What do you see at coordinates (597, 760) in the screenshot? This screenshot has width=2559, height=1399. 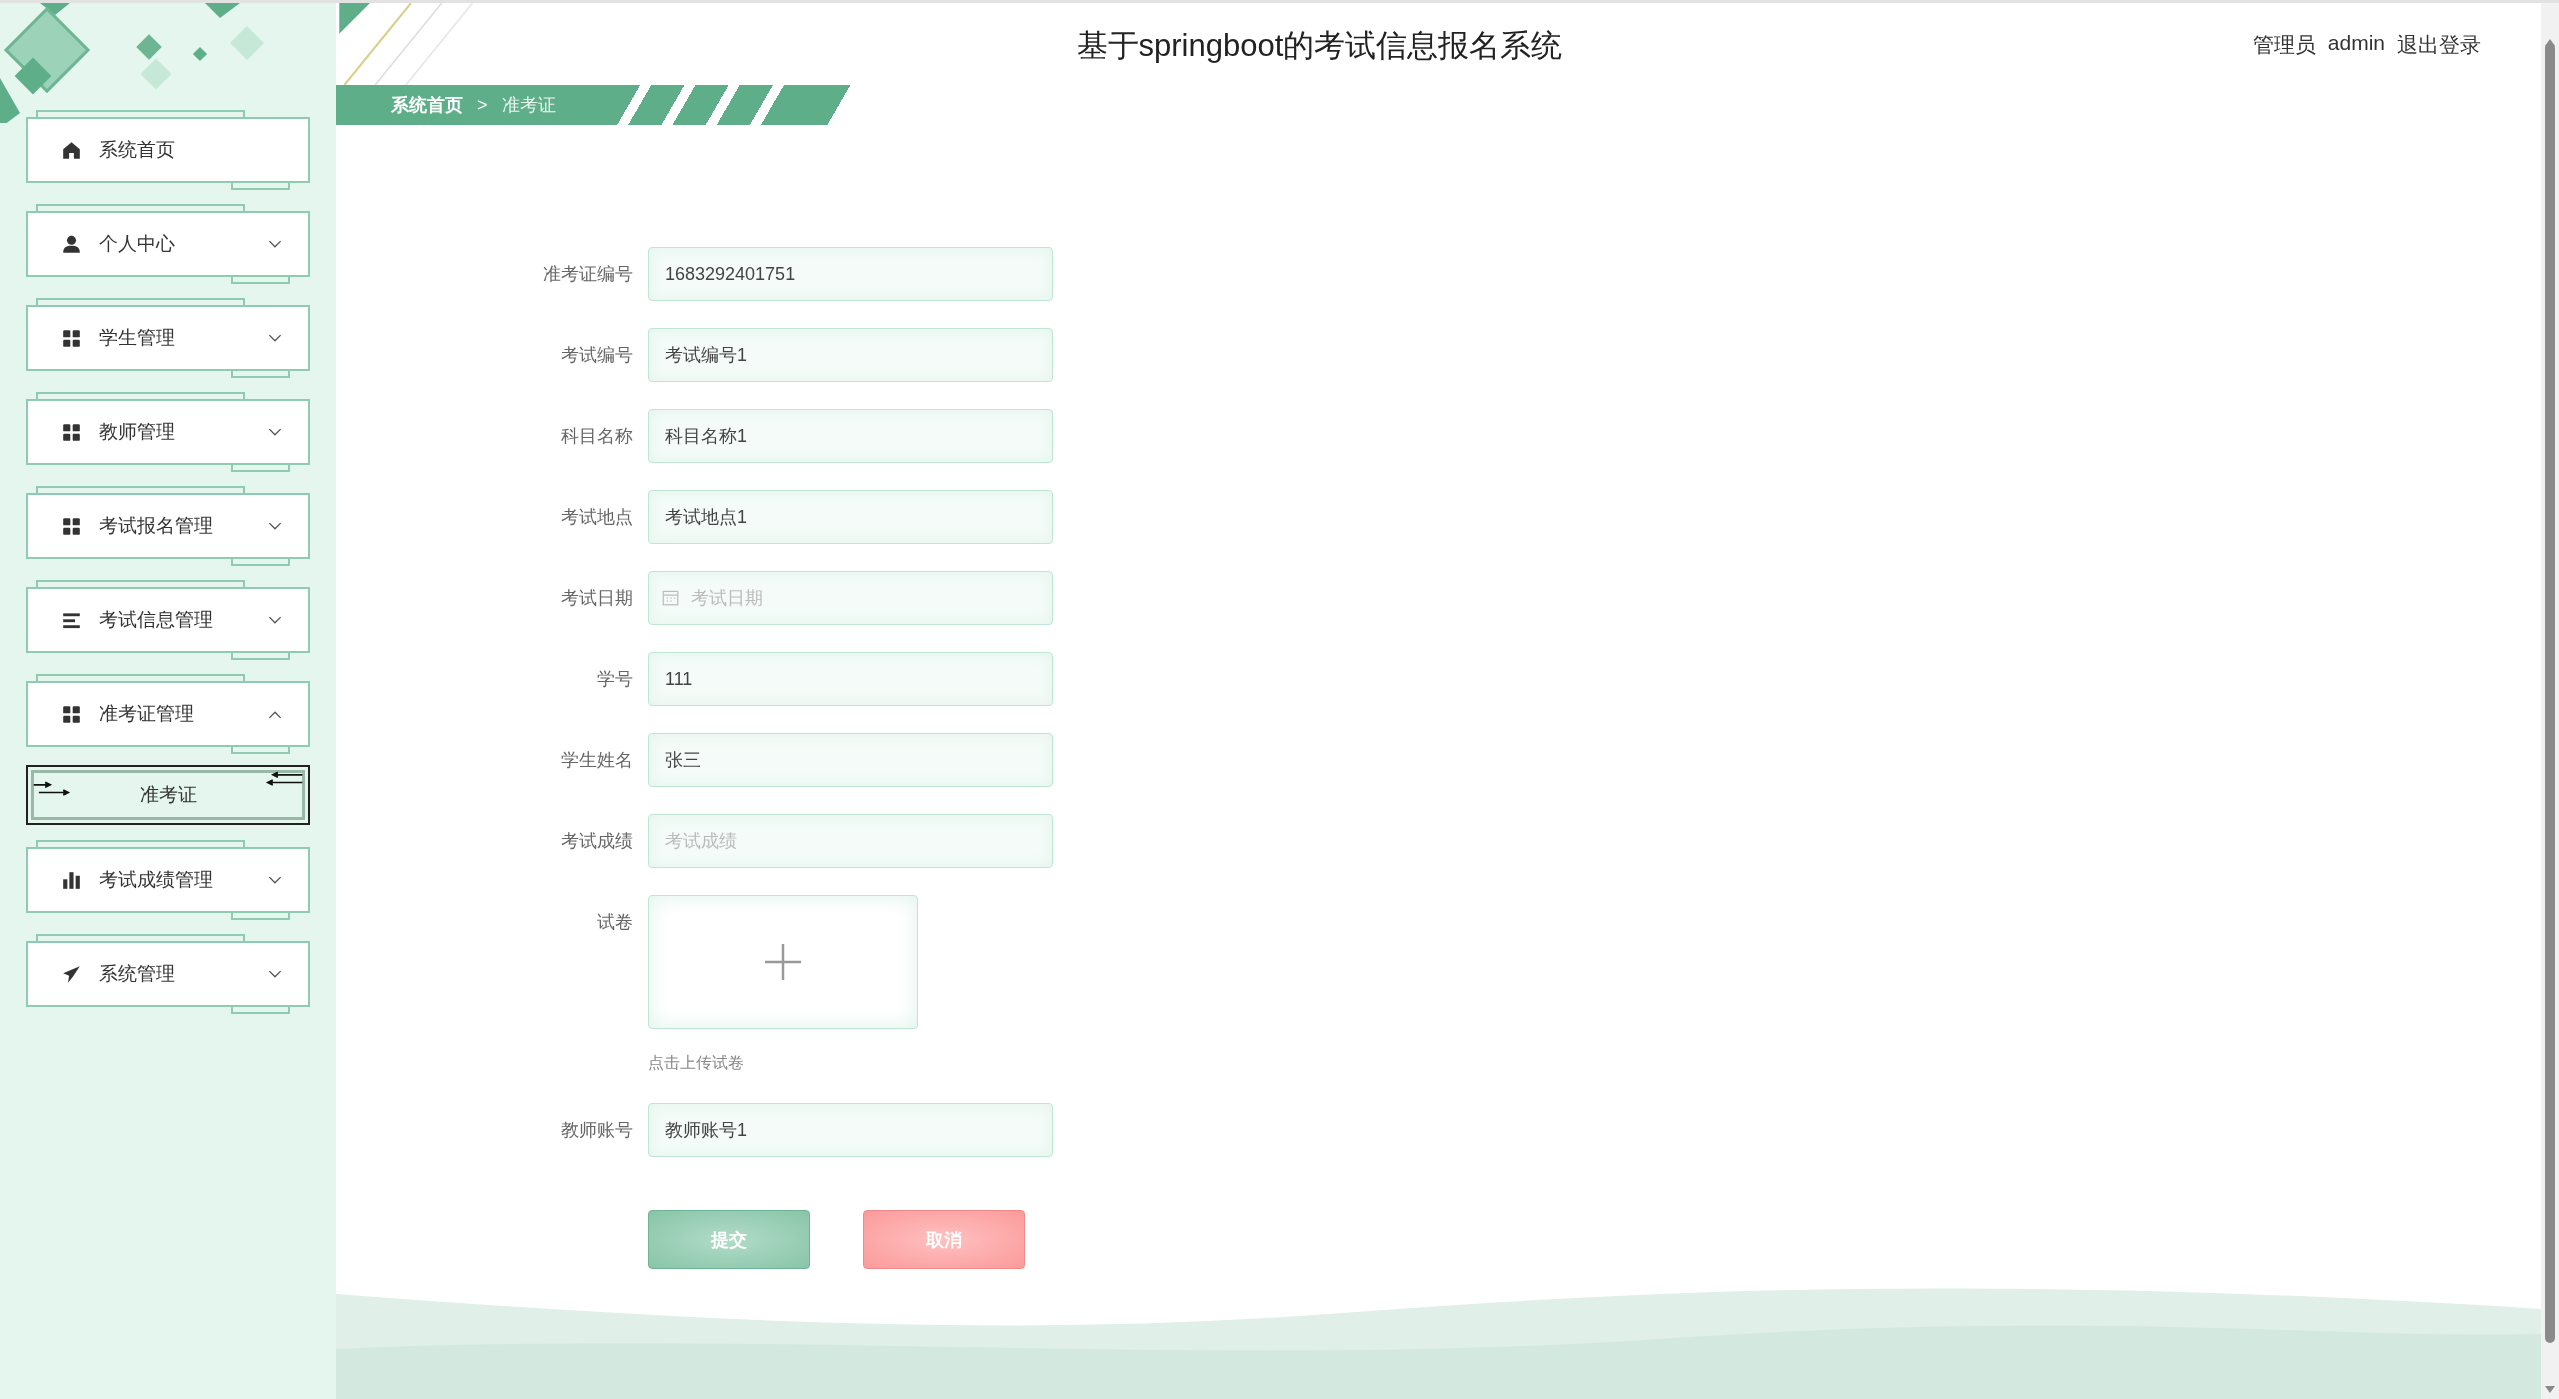 I see `field-label: 学生姓名` at bounding box center [597, 760].